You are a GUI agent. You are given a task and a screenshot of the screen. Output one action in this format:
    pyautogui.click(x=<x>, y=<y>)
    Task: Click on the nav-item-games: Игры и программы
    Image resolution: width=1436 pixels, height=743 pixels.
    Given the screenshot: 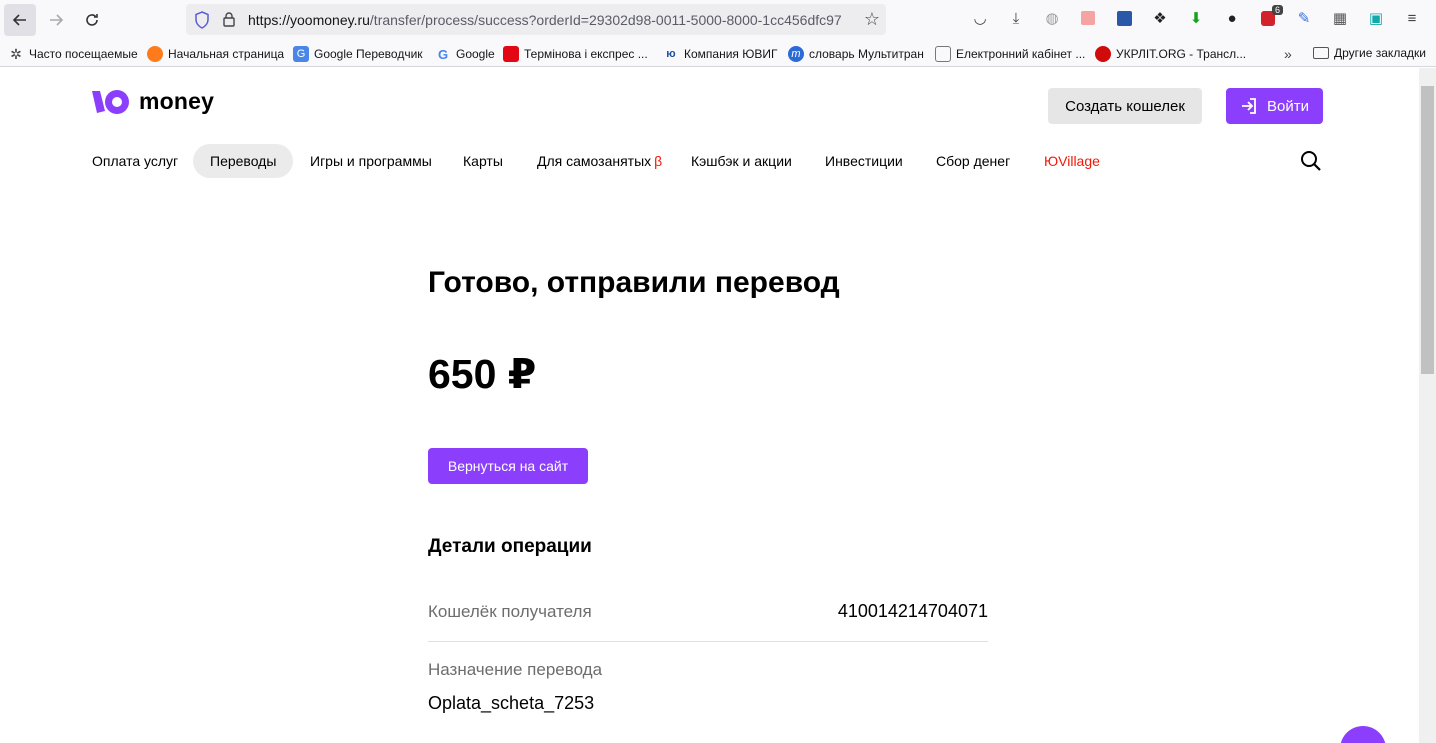 What is the action you would take?
    pyautogui.click(x=371, y=161)
    